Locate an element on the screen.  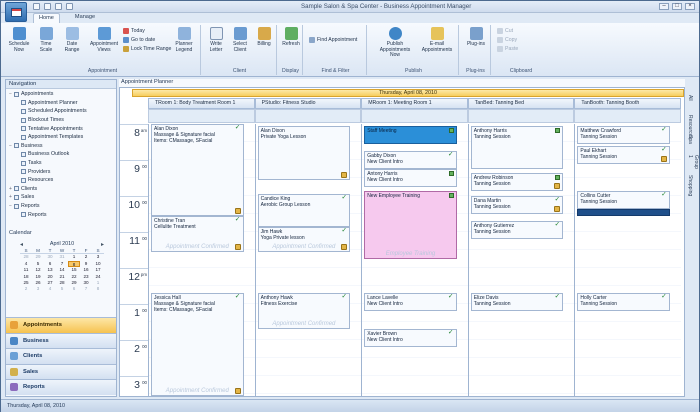
schedule-now-button: Schedule Now is located at coordinates (19, 40).